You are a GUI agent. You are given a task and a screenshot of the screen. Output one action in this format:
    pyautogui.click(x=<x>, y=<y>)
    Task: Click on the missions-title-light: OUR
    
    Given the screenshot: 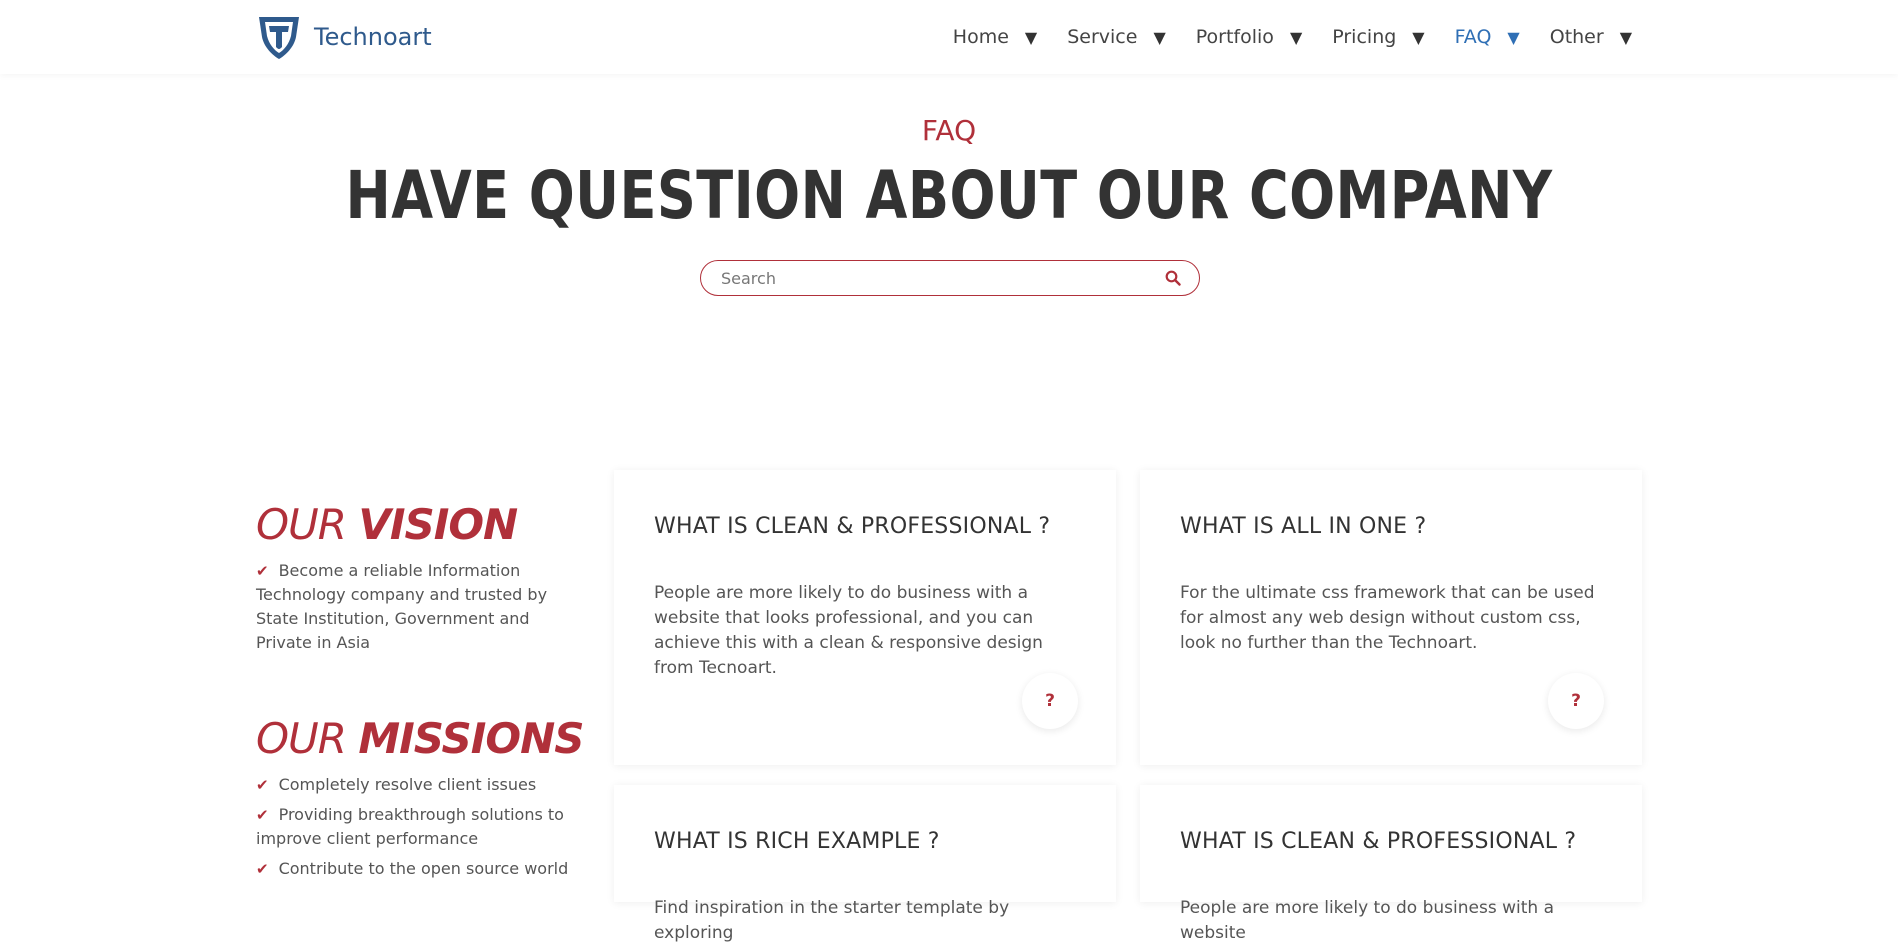 What is the action you would take?
    pyautogui.click(x=301, y=738)
    